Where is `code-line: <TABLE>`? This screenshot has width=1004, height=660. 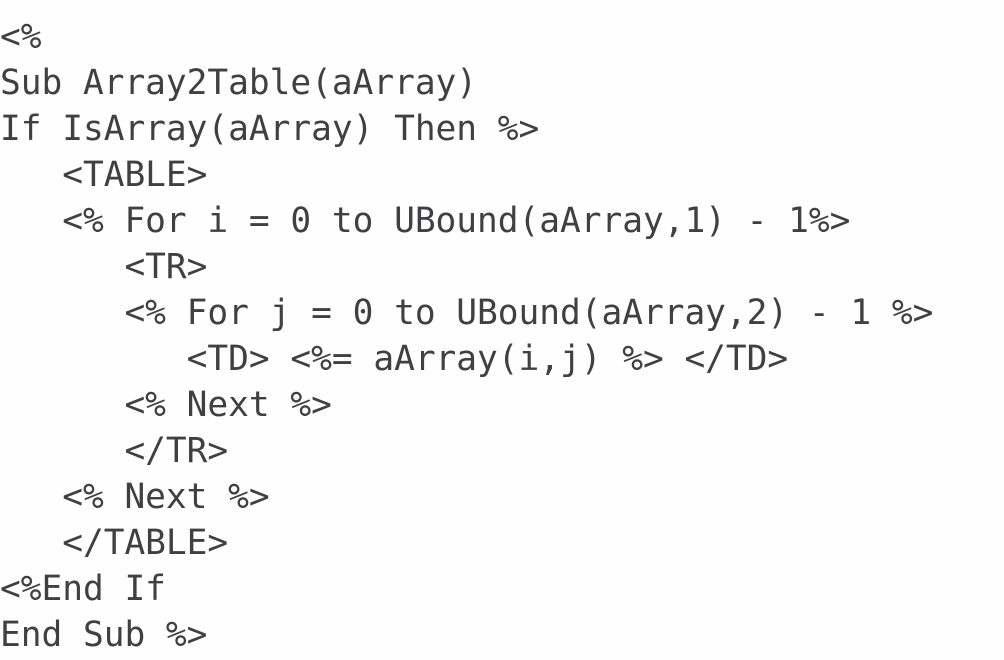
code-line: <TABLE> is located at coordinates (104, 175).